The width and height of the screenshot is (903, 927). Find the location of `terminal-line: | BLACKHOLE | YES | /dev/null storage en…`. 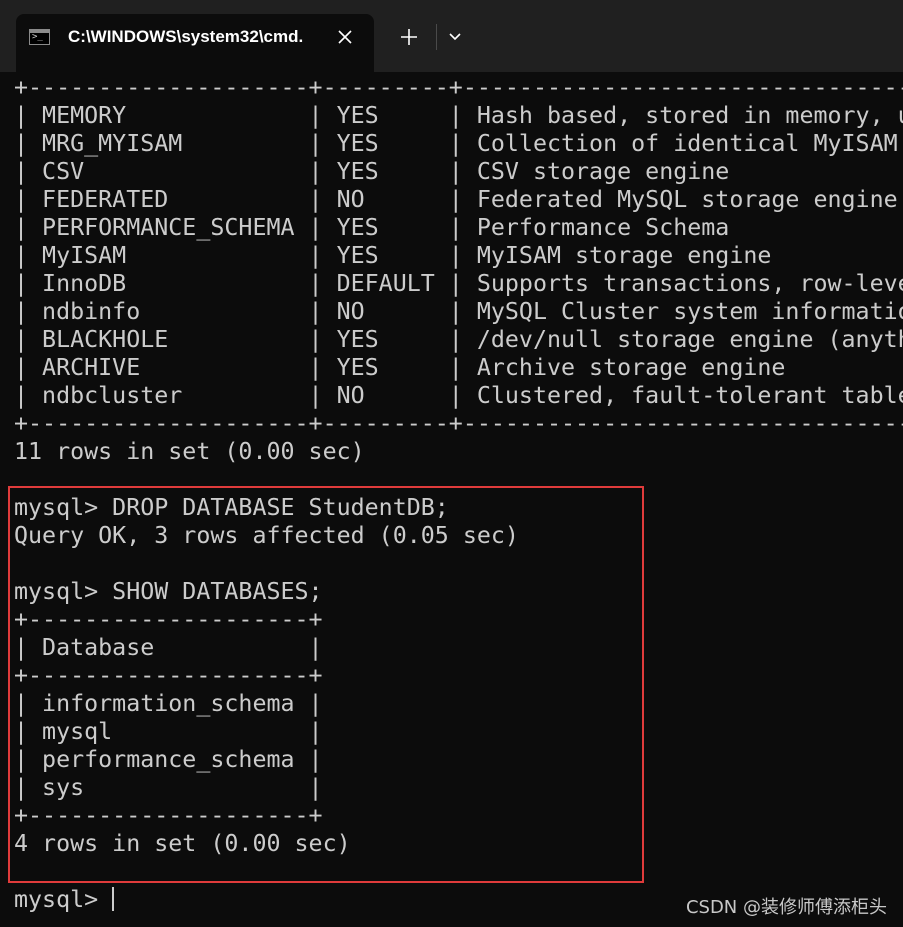

terminal-line: | BLACKHOLE | YES | /dev/null storage en… is located at coordinates (458, 339).